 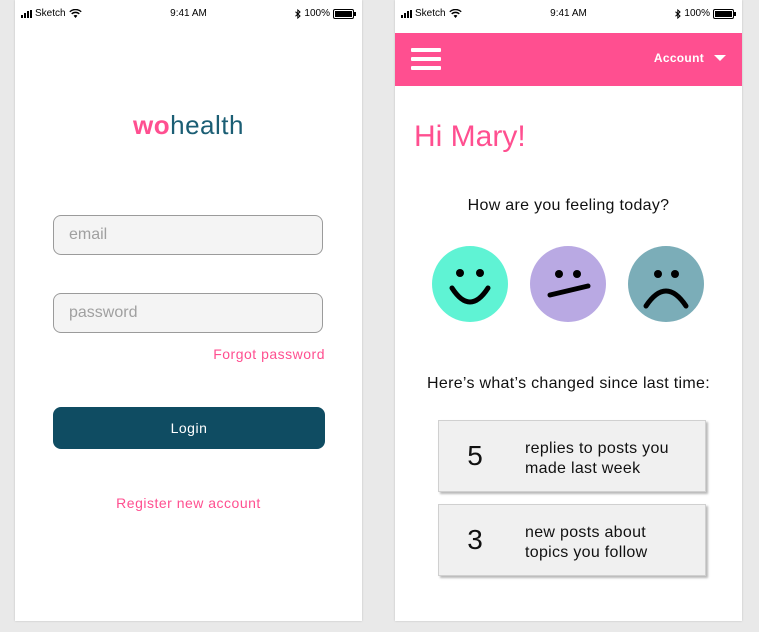 I want to click on forgot-password-link: Forgot password, so click(x=269, y=354).